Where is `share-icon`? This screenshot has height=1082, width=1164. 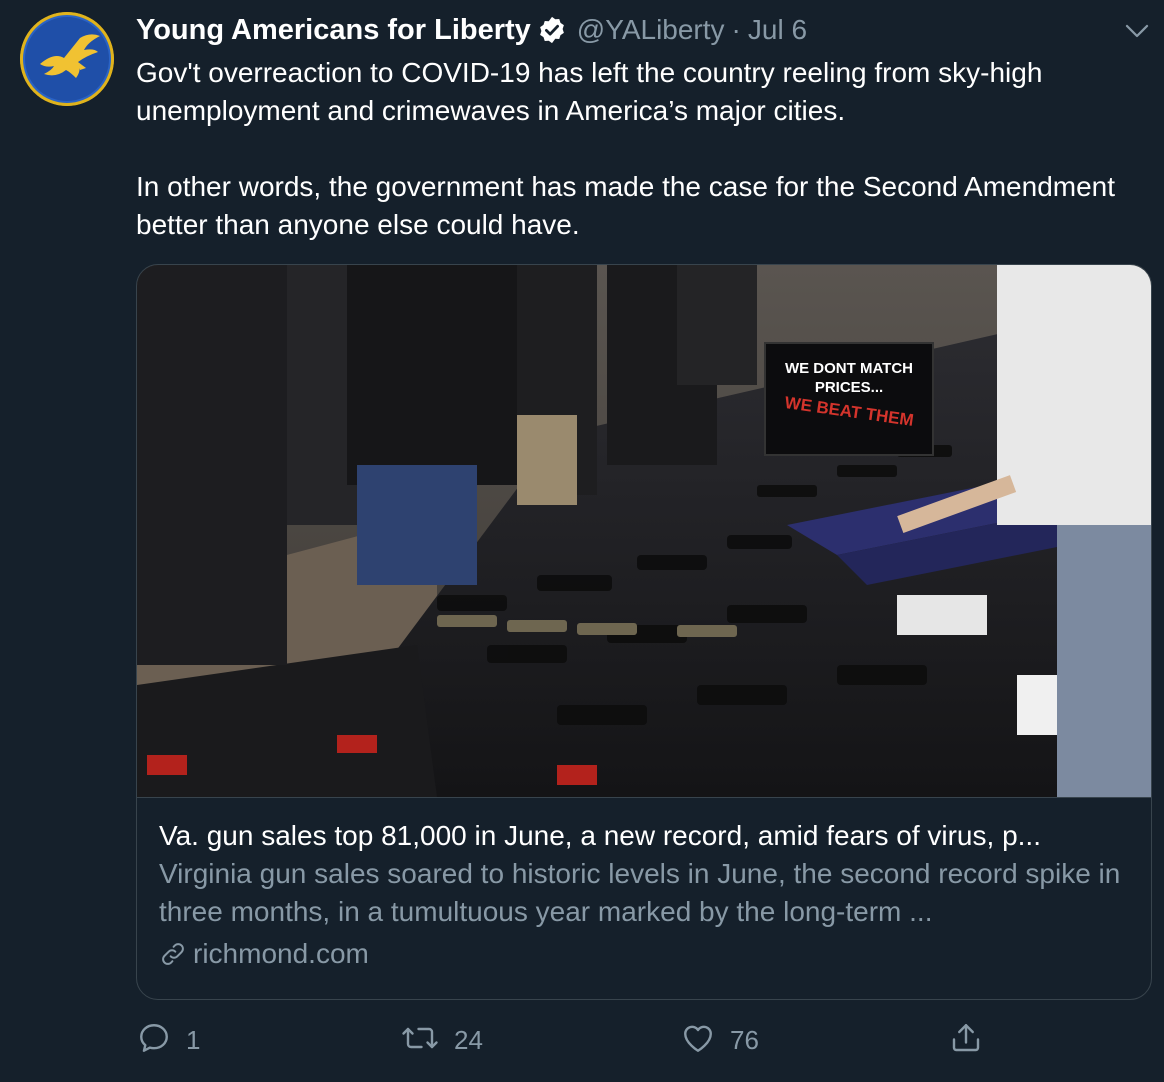
share-icon is located at coordinates (966, 1040).